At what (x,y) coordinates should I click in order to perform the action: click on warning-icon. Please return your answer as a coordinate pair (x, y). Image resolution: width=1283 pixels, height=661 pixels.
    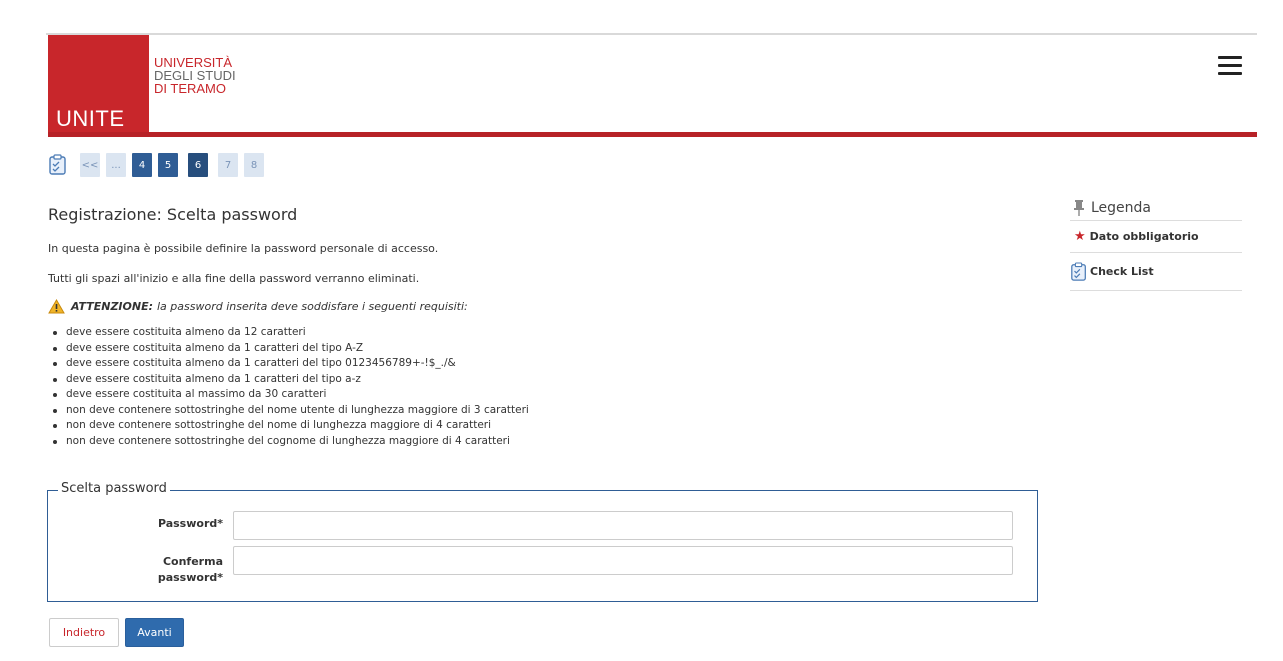
    Looking at the image, I should click on (56, 306).